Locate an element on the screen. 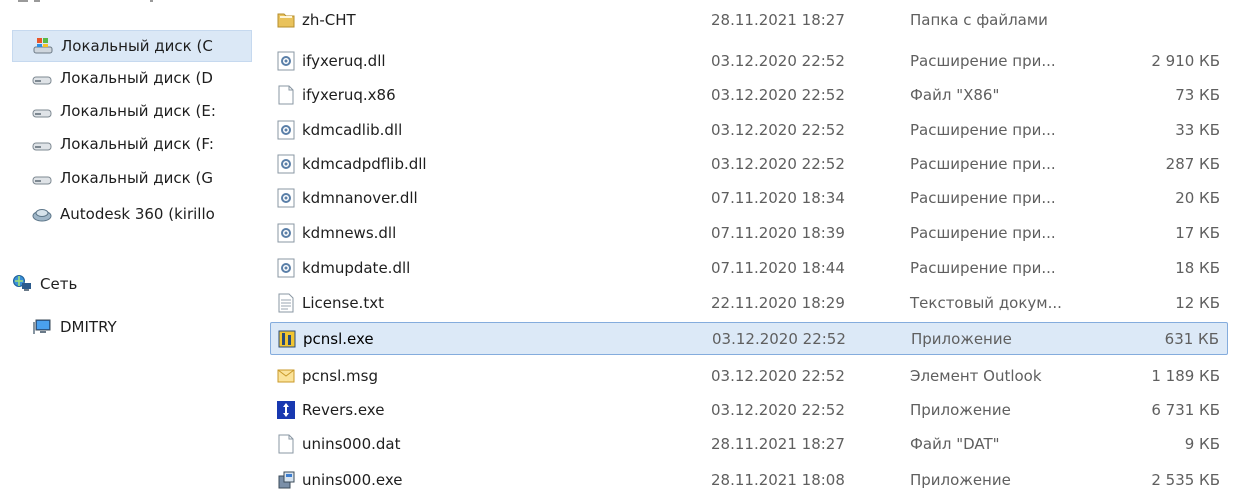  nav-item-label: Локальный диск (C is located at coordinates (137, 46).